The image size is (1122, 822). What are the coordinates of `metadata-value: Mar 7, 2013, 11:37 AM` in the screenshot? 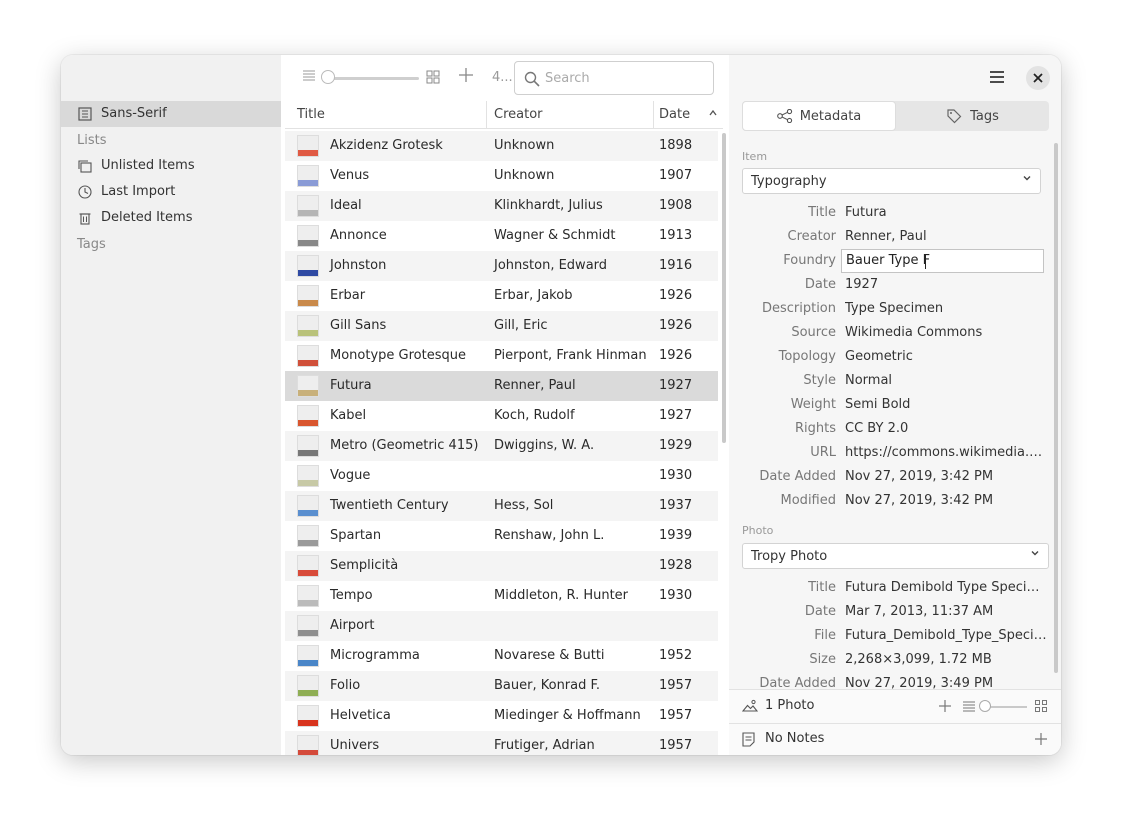 It's located at (946, 611).